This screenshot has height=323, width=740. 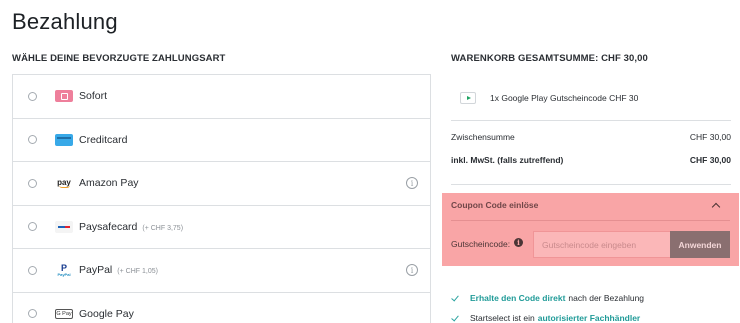 What do you see at coordinates (65, 21) in the screenshot?
I see `page-title: Bezahlung` at bounding box center [65, 21].